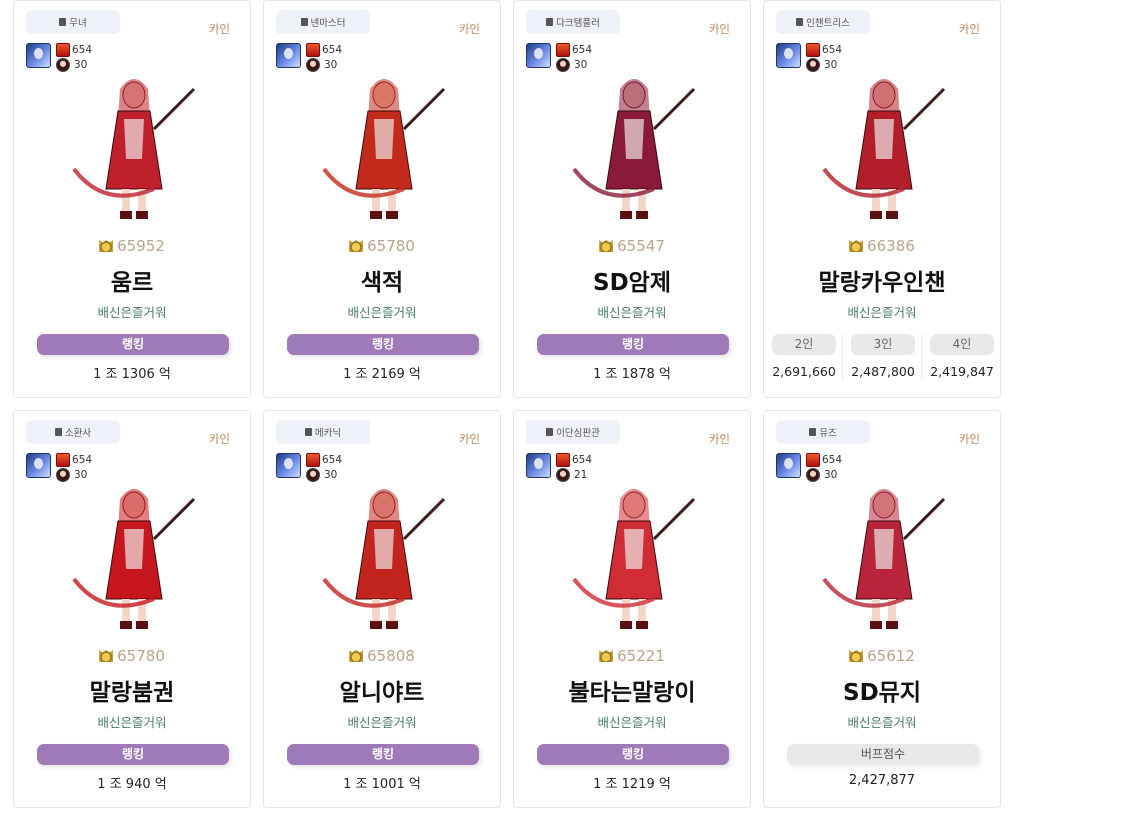 The height and width of the screenshot is (813, 1121). Describe the element at coordinates (632, 690) in the screenshot. I see `character-name: 불타는말랑이` at that location.